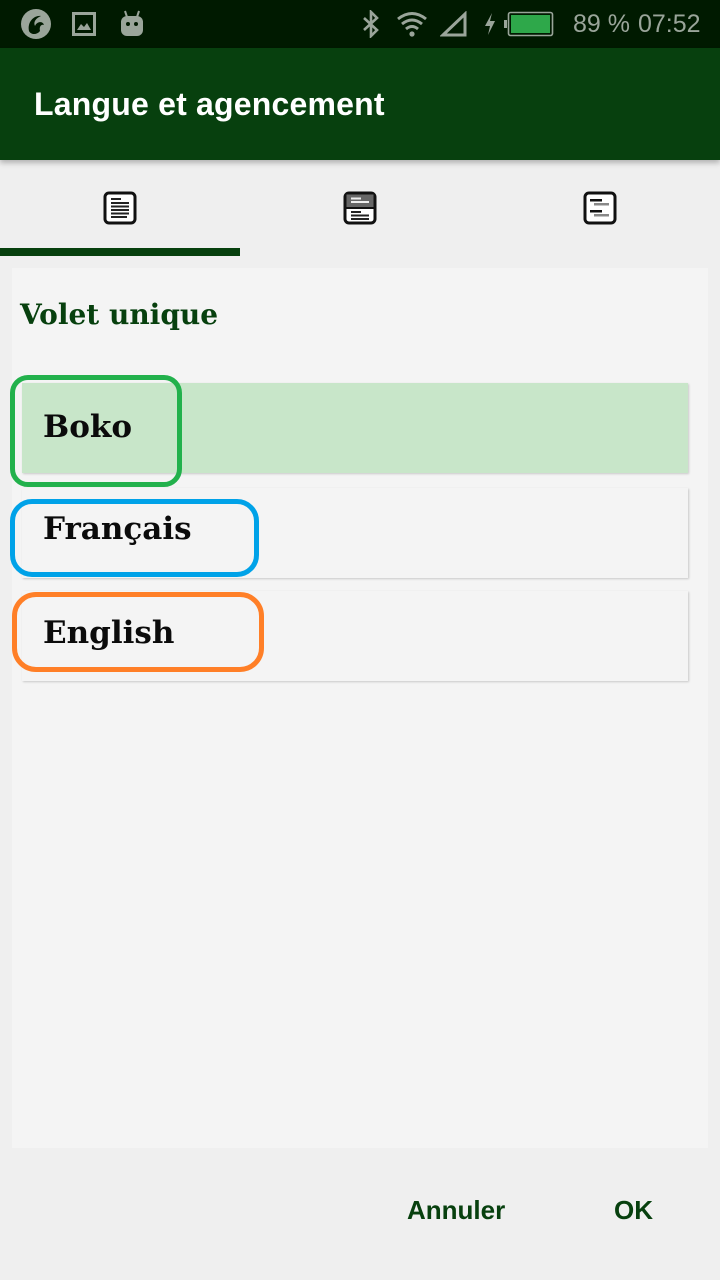 The width and height of the screenshot is (720, 1280). Describe the element at coordinates (209, 104) in the screenshot. I see `page-title: Langue et agencement` at that location.